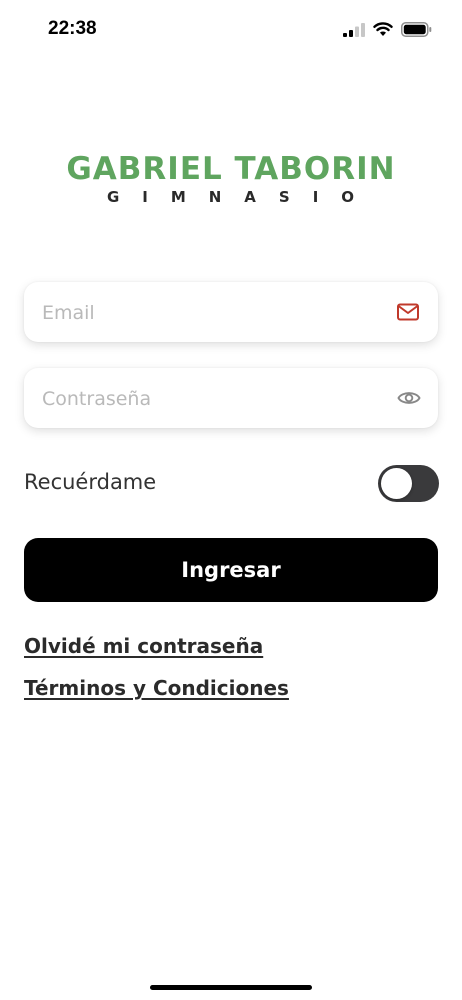 This screenshot has width=462, height=1000. I want to click on password-field, so click(231, 399).